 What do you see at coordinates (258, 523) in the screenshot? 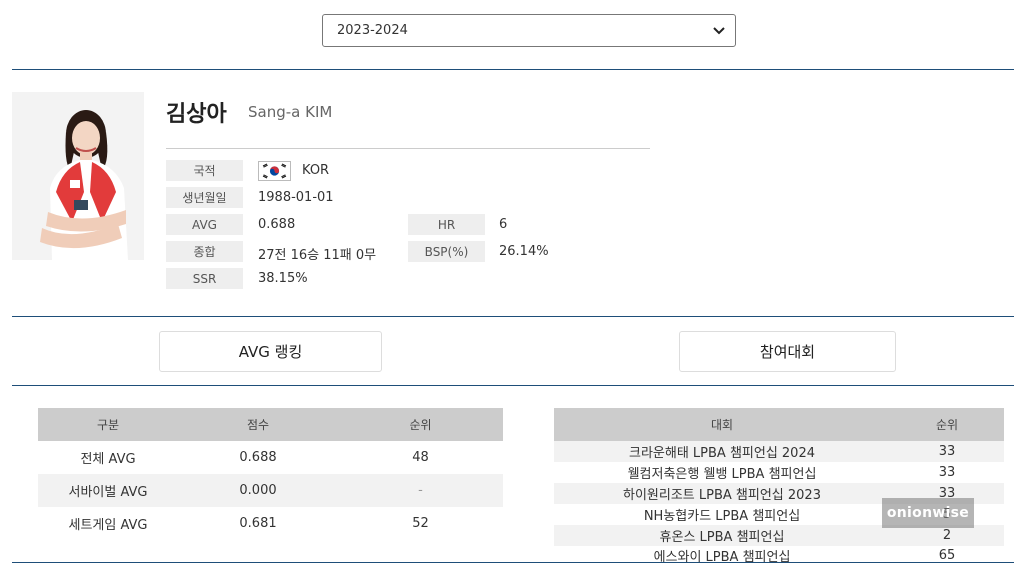
I see `row-score: 0.681` at bounding box center [258, 523].